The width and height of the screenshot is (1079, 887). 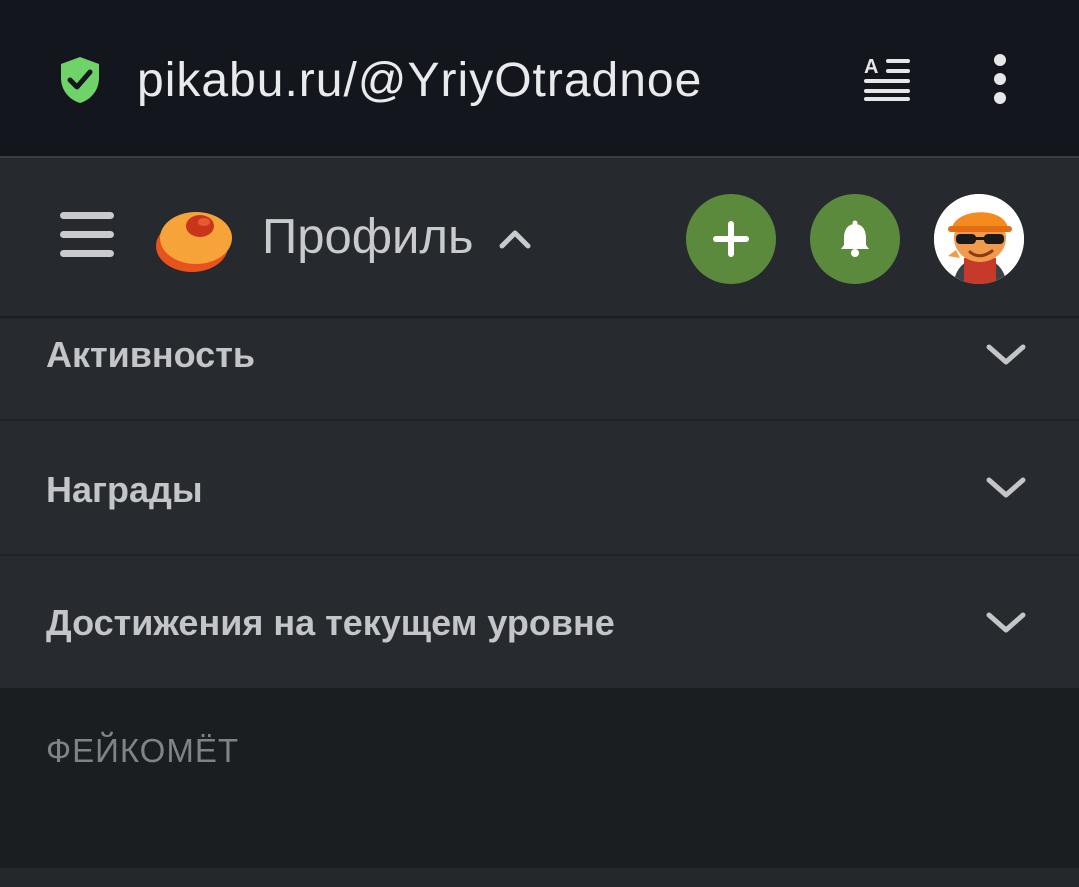 I want to click on reader-mode-icon: A, so click(x=887, y=78).